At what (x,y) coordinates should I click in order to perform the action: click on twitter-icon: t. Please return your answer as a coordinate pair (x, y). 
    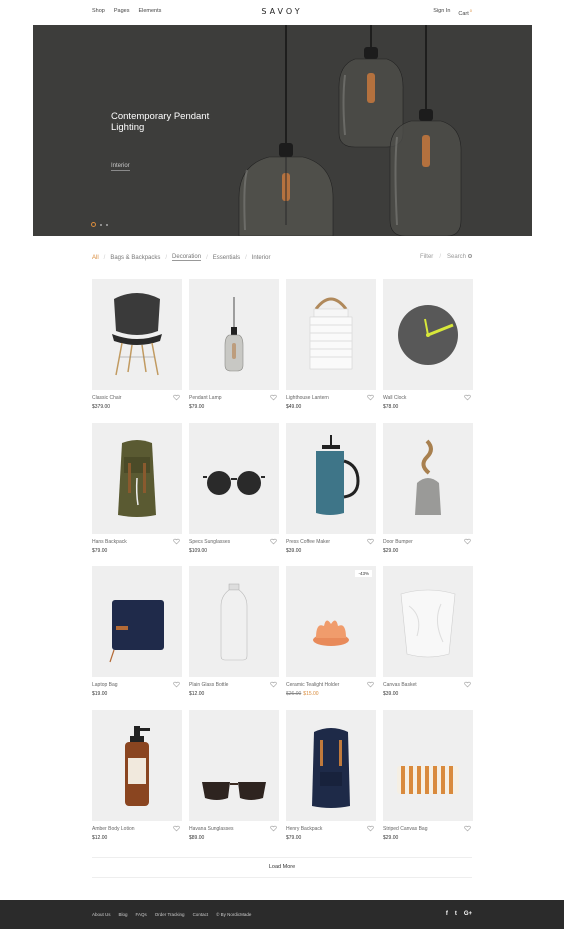
    Looking at the image, I should click on (456, 914).